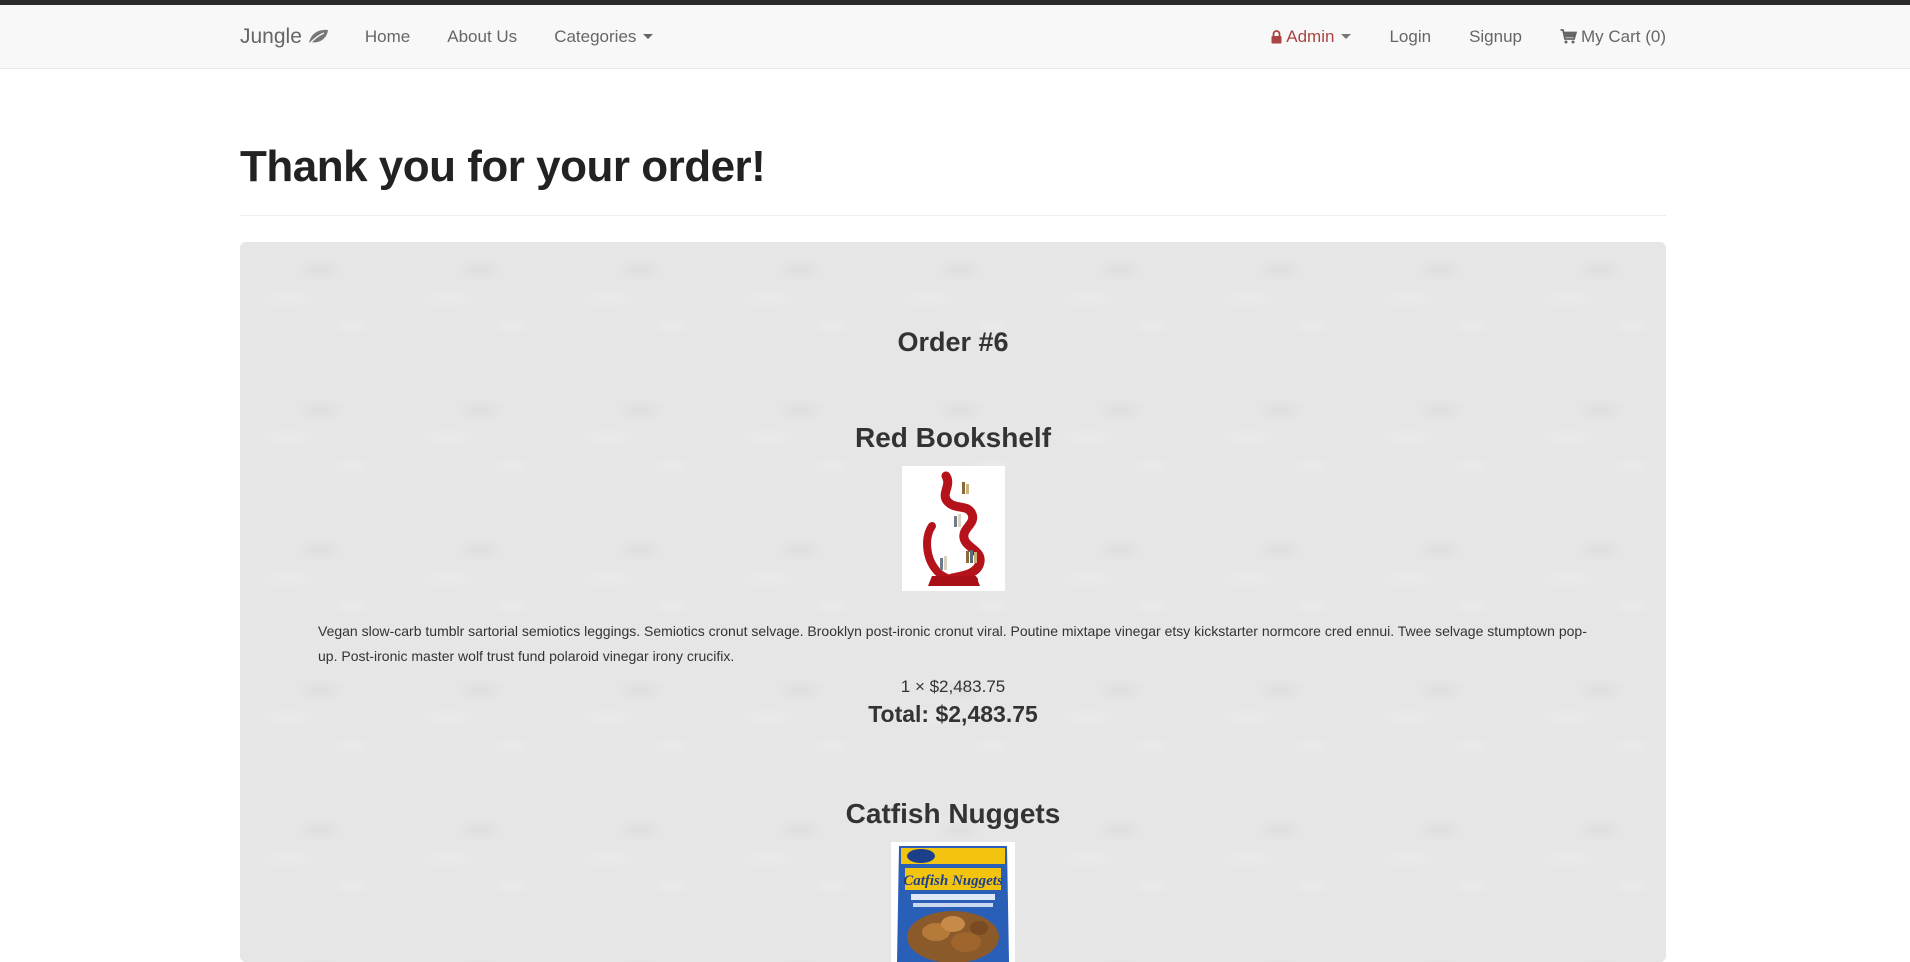 The width and height of the screenshot is (1910, 962). I want to click on navbar-right: Admin Login Signup My Cart (0), so click(1449, 36).